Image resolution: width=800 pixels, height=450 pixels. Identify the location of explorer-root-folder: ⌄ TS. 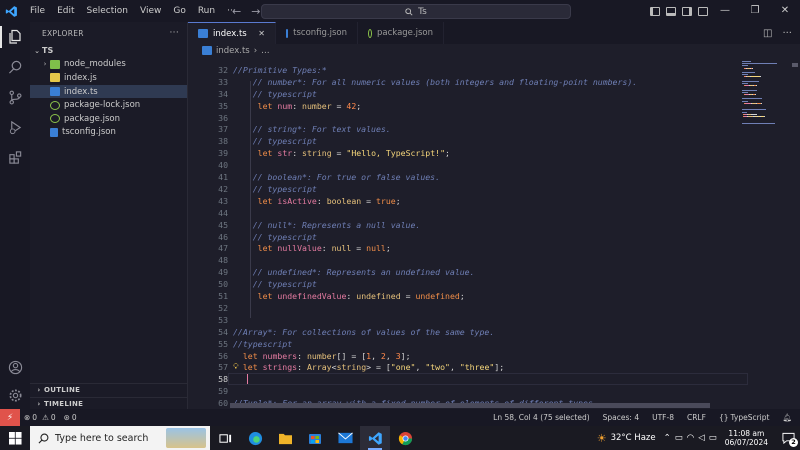
(108, 51).